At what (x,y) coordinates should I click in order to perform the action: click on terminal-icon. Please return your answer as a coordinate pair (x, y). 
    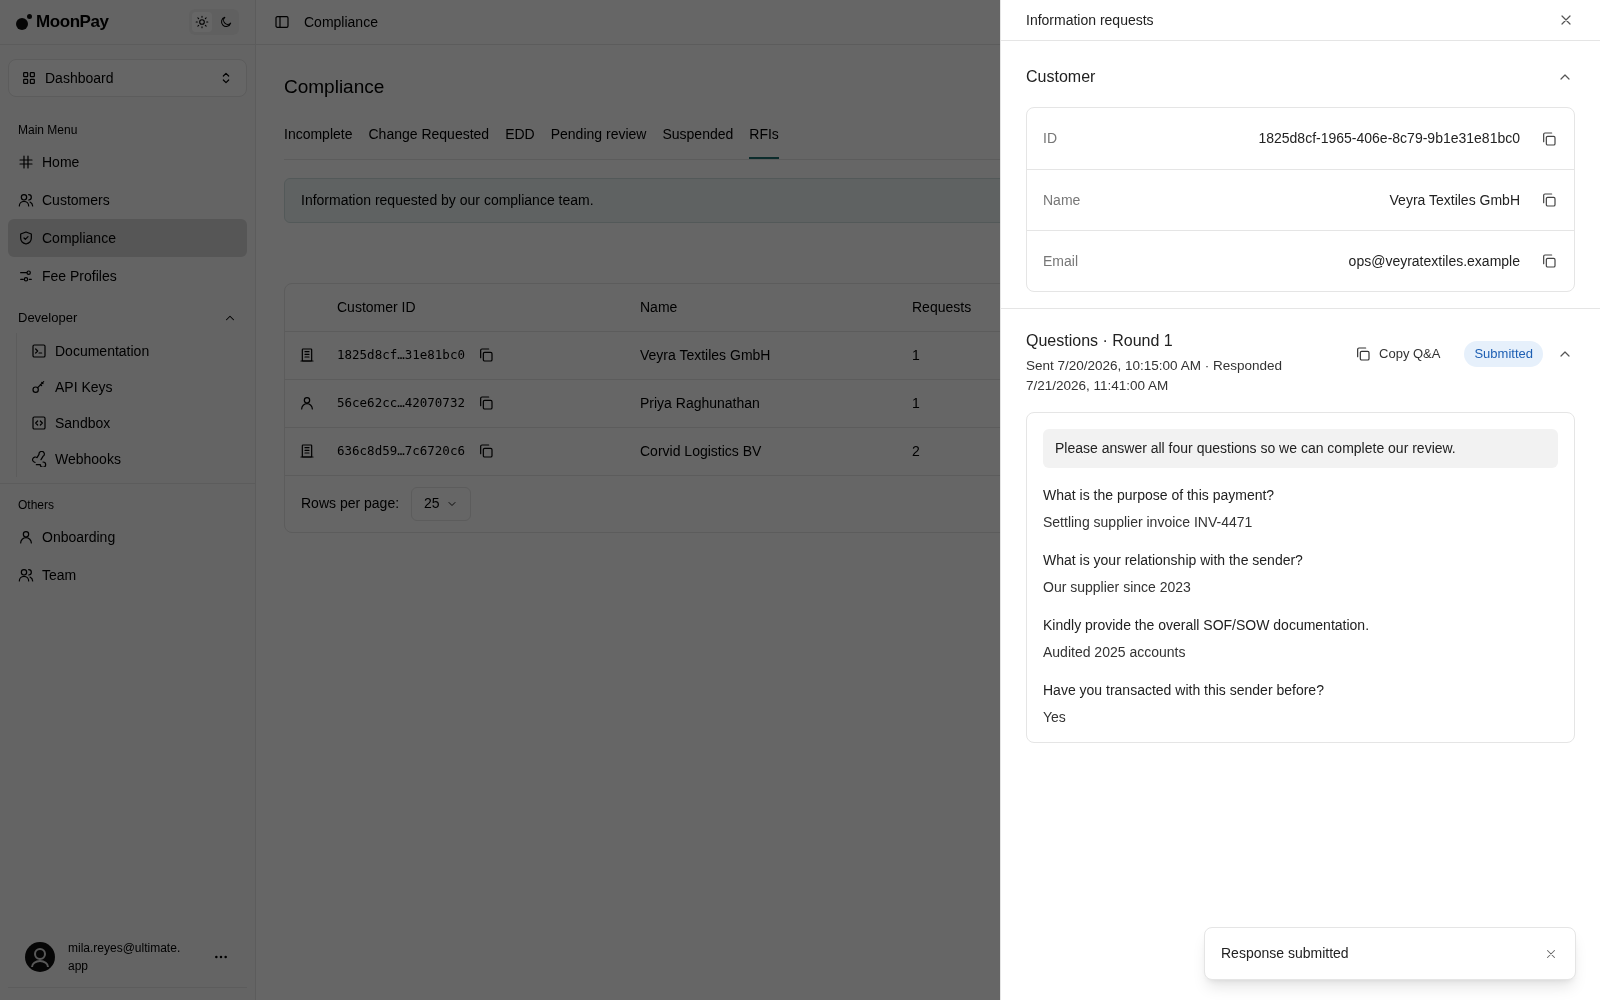
    Looking at the image, I should click on (39, 351).